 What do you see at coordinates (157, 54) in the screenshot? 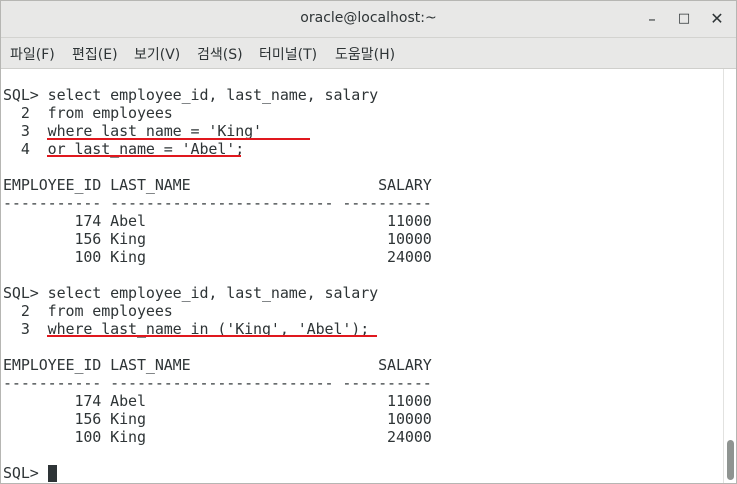
I see `menu-view: 보기(V)` at bounding box center [157, 54].